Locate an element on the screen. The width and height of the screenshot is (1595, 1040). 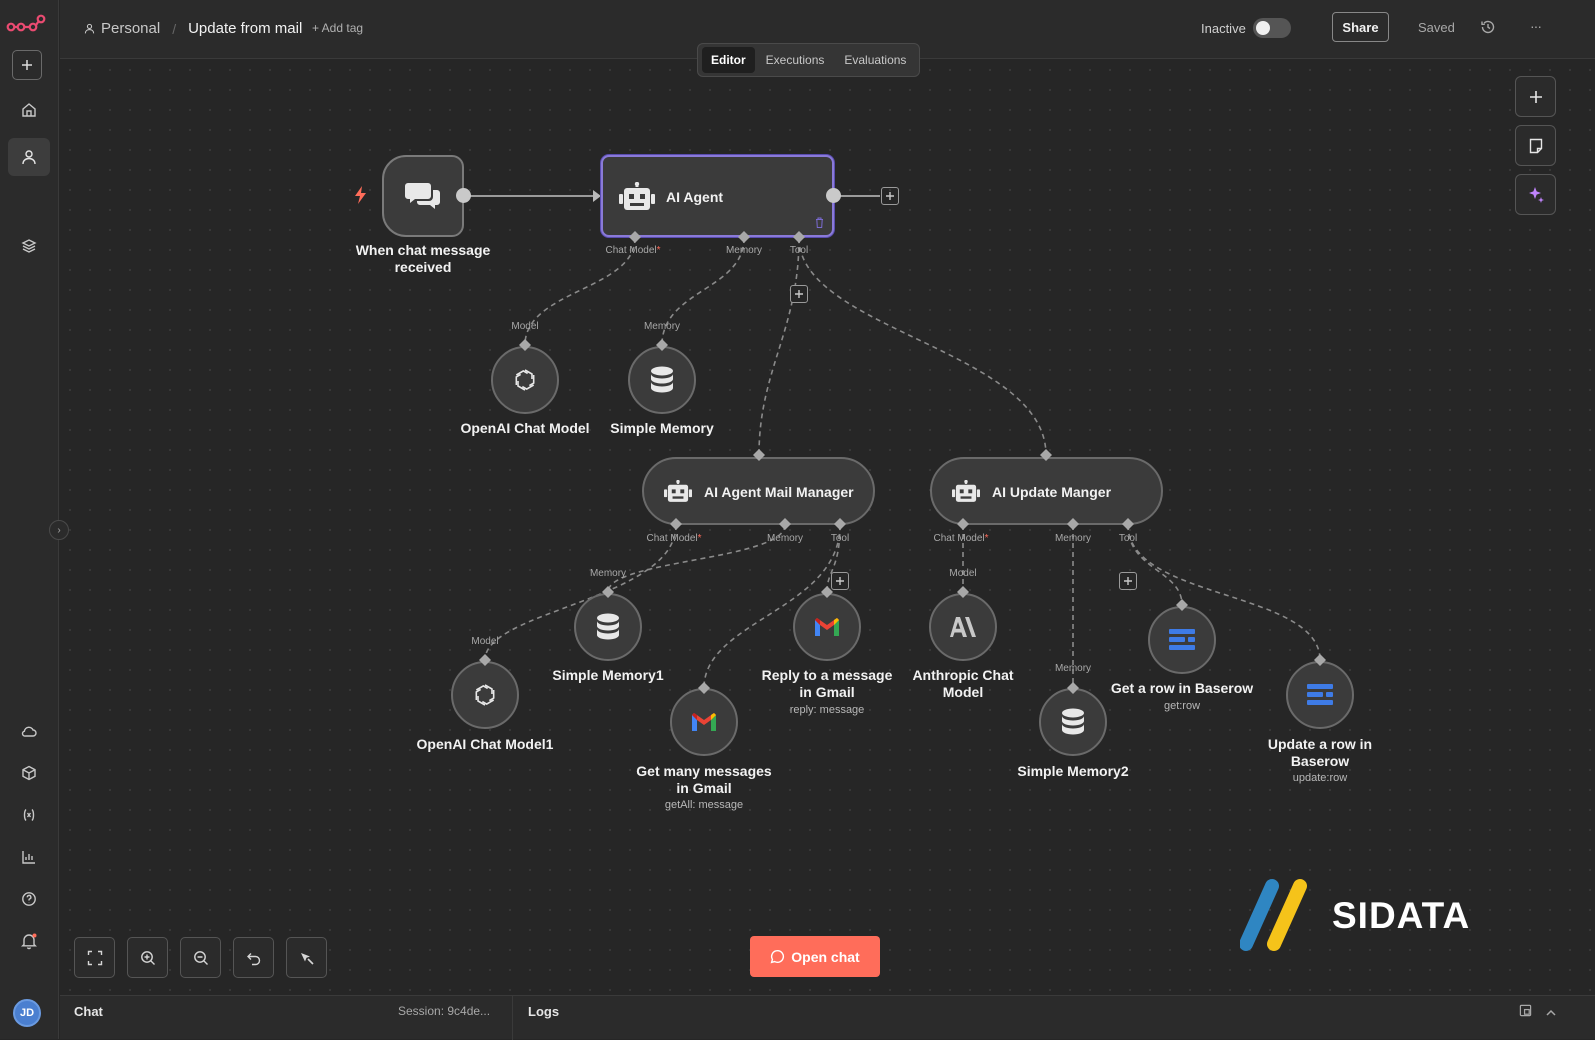
sidata-logo: SIDATA is located at coordinates (1360, 916).